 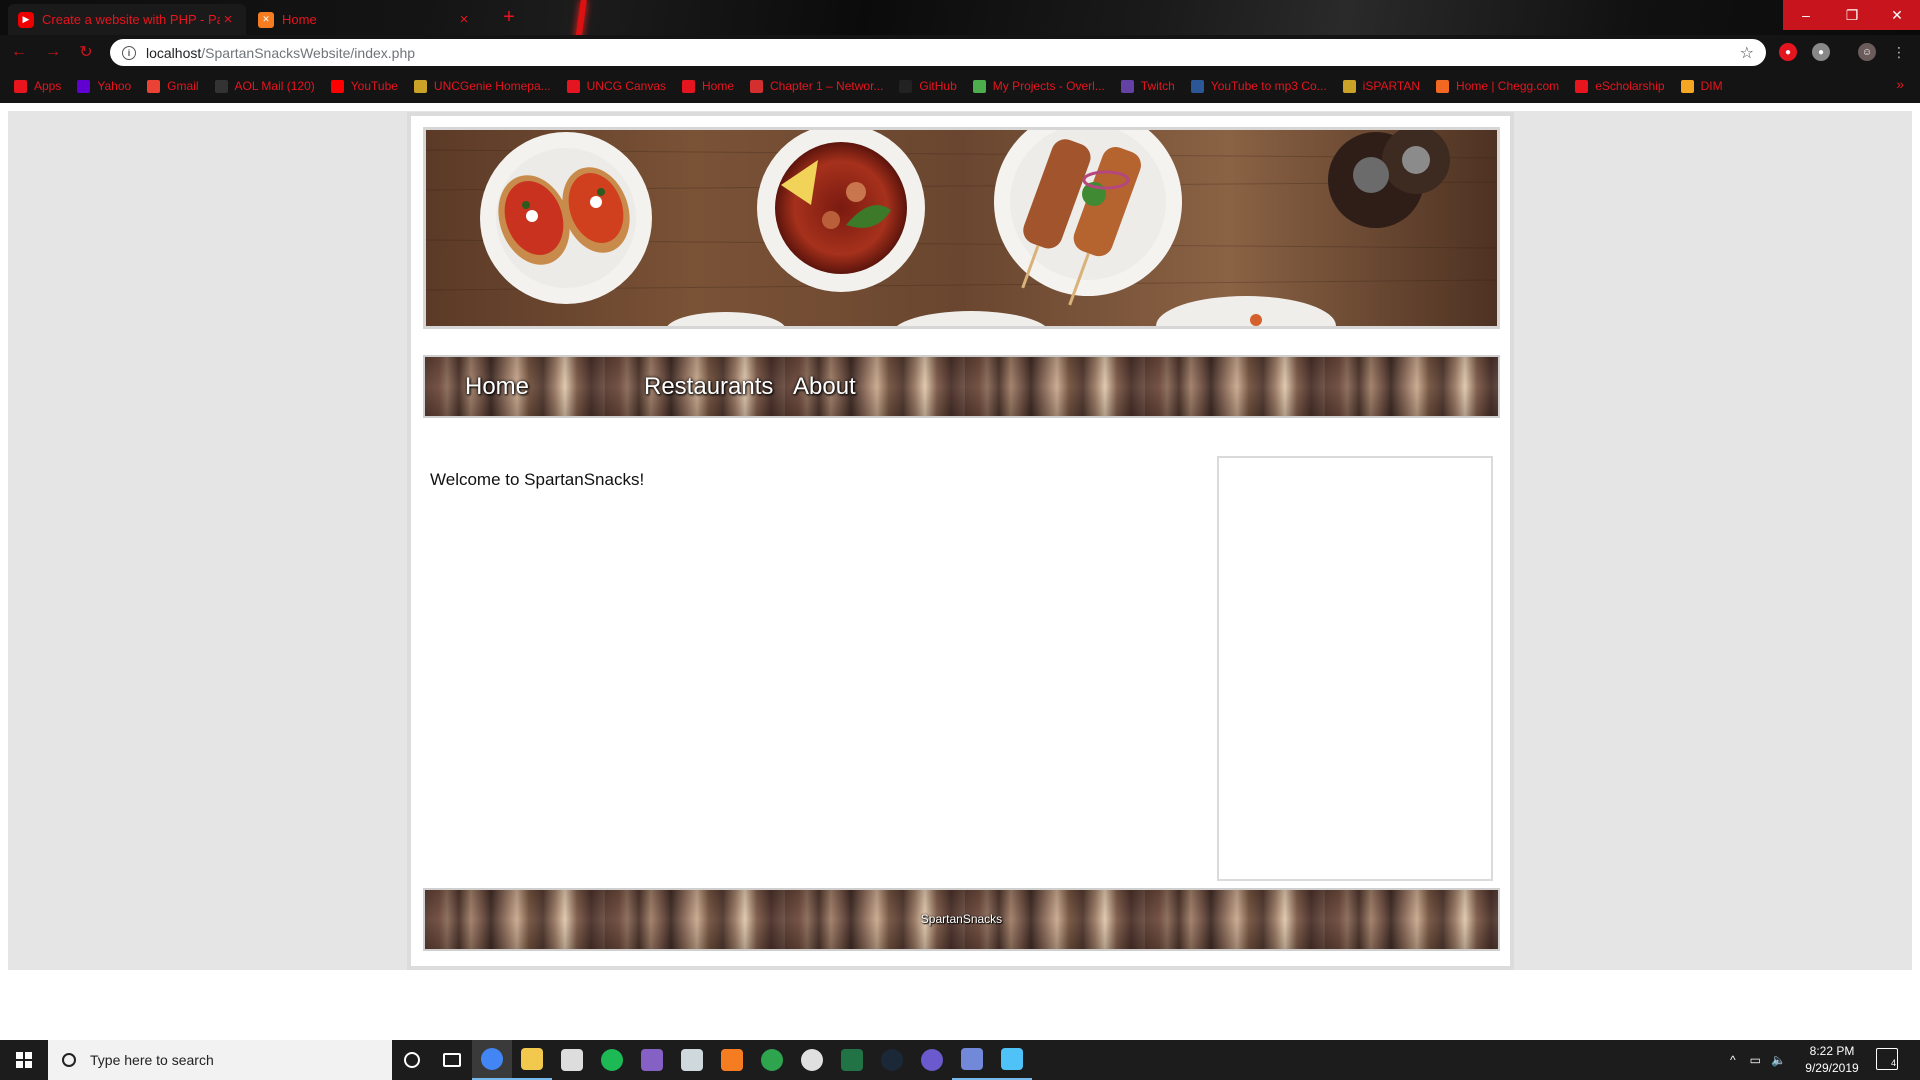 I want to click on task-view-icon, so click(x=452, y=1060).